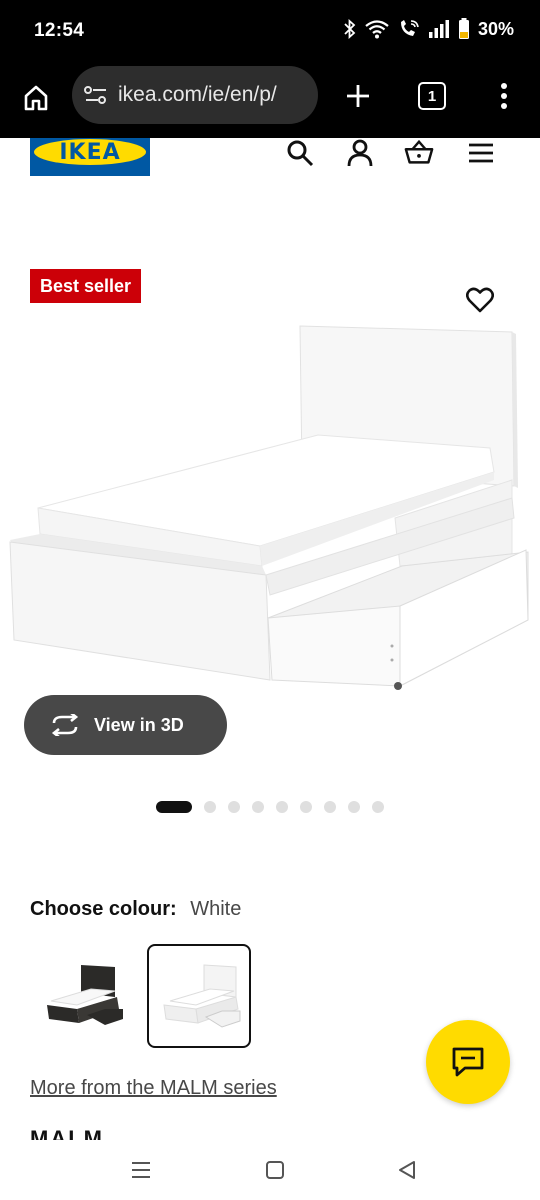  I want to click on browser-menu-button, so click(504, 96).